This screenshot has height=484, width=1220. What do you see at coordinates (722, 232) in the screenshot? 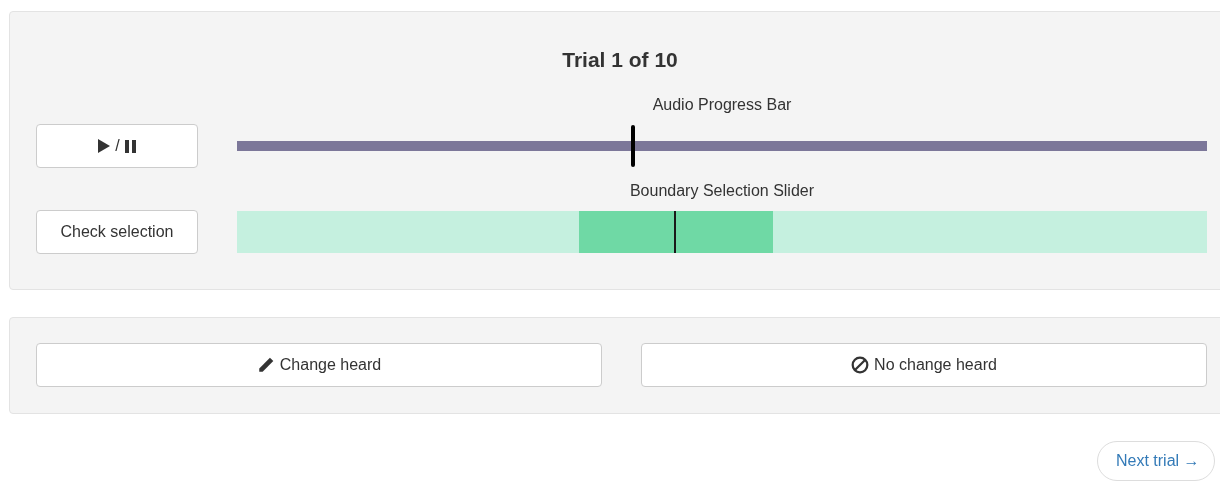
I see `boundary-slider` at bounding box center [722, 232].